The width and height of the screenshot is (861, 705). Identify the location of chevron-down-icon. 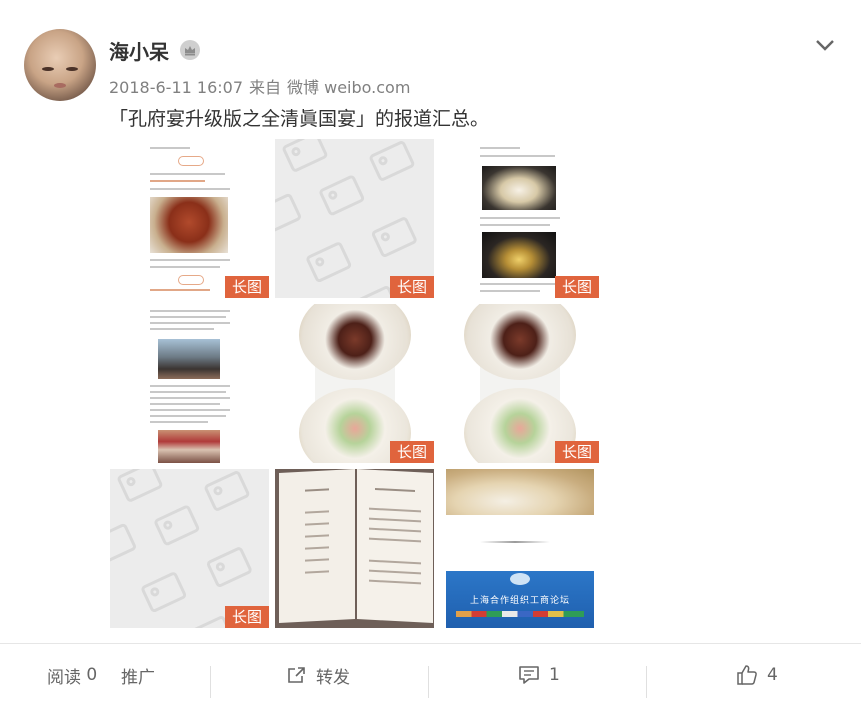
(825, 45).